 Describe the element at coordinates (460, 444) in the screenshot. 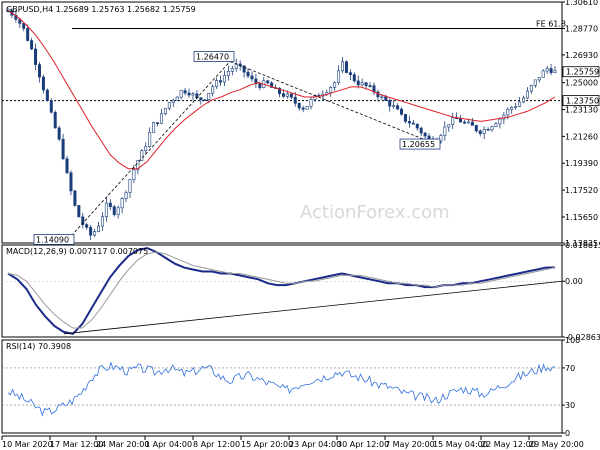

I see `x-tick-label: 15 May 04:00` at that location.